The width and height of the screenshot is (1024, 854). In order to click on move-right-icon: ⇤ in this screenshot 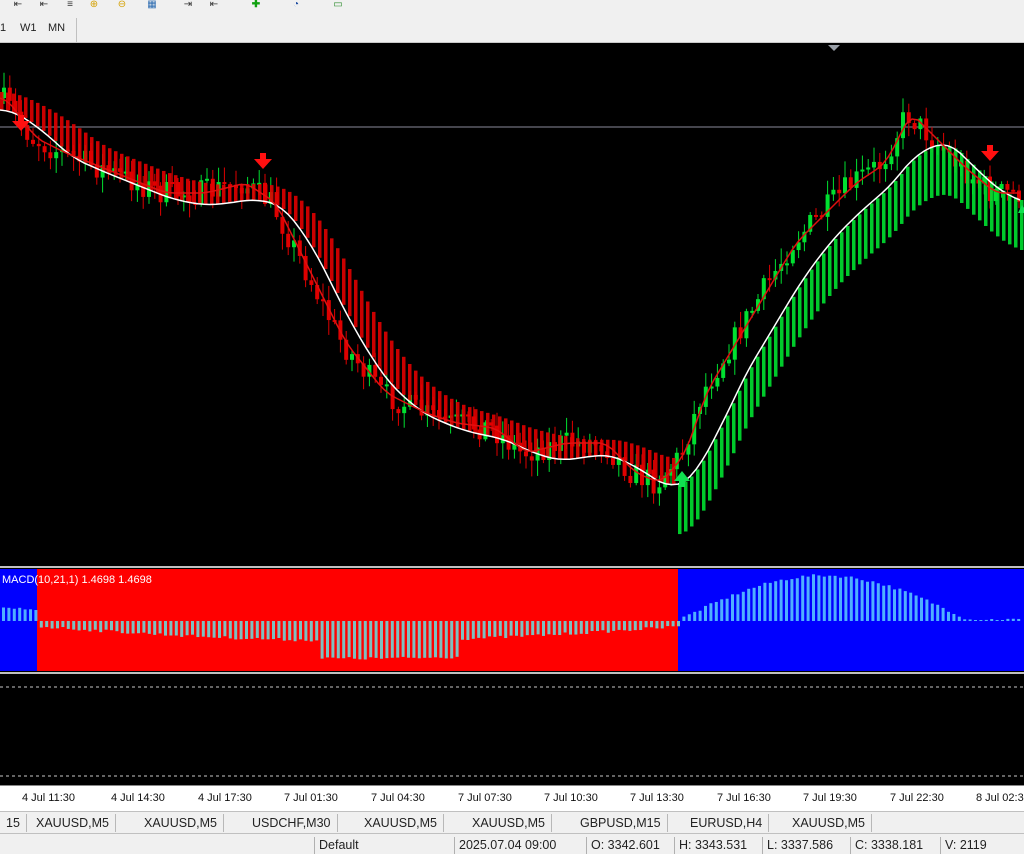, I will do `click(44, 5)`.